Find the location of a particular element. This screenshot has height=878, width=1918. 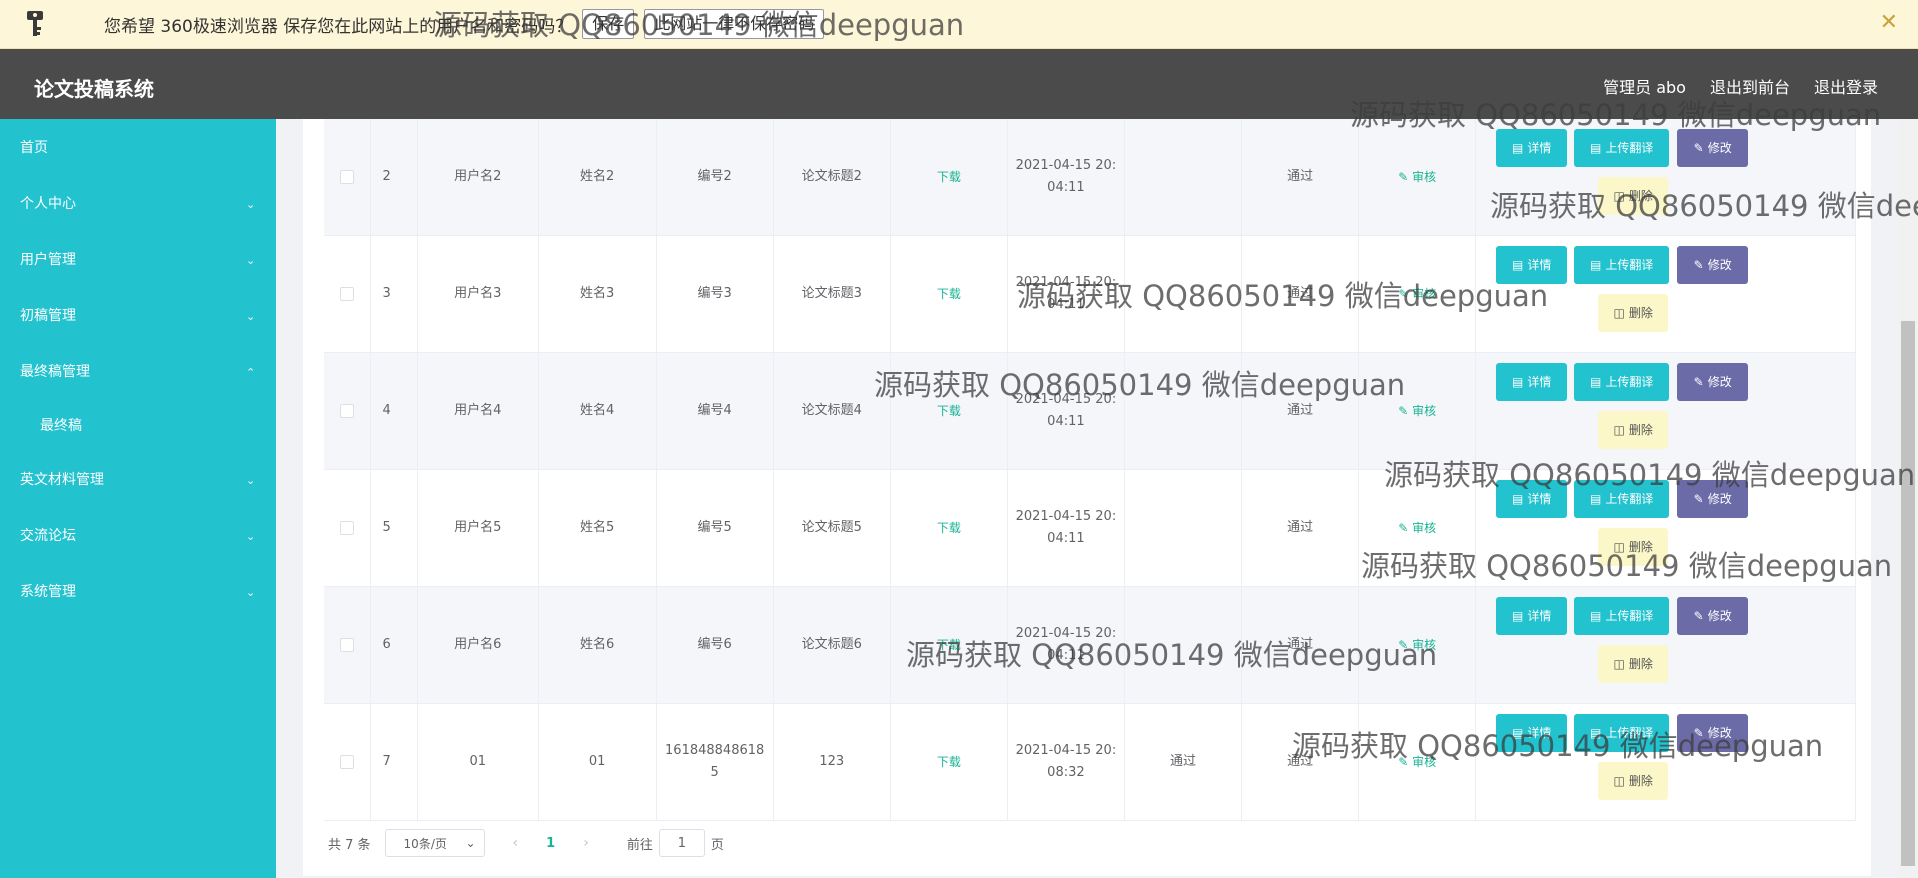

goto-page-input: 1 is located at coordinates (681, 843).